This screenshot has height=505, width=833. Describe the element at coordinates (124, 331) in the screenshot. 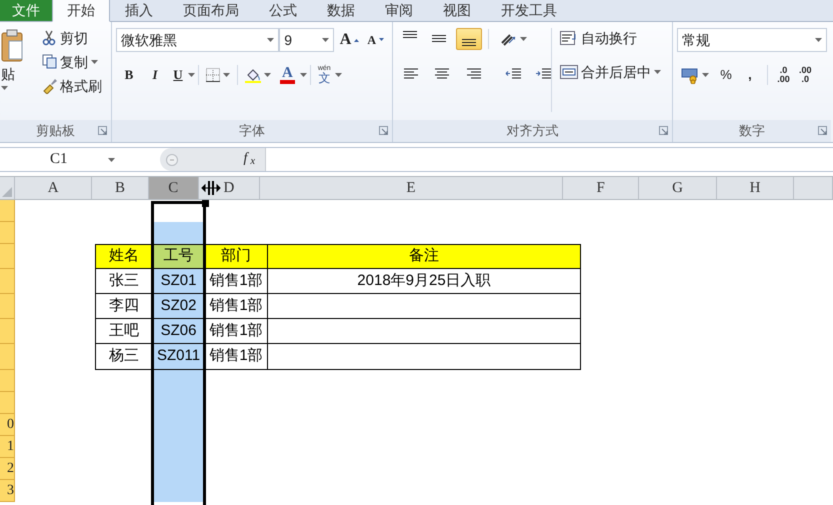

I see `table-cell: 王吧` at that location.